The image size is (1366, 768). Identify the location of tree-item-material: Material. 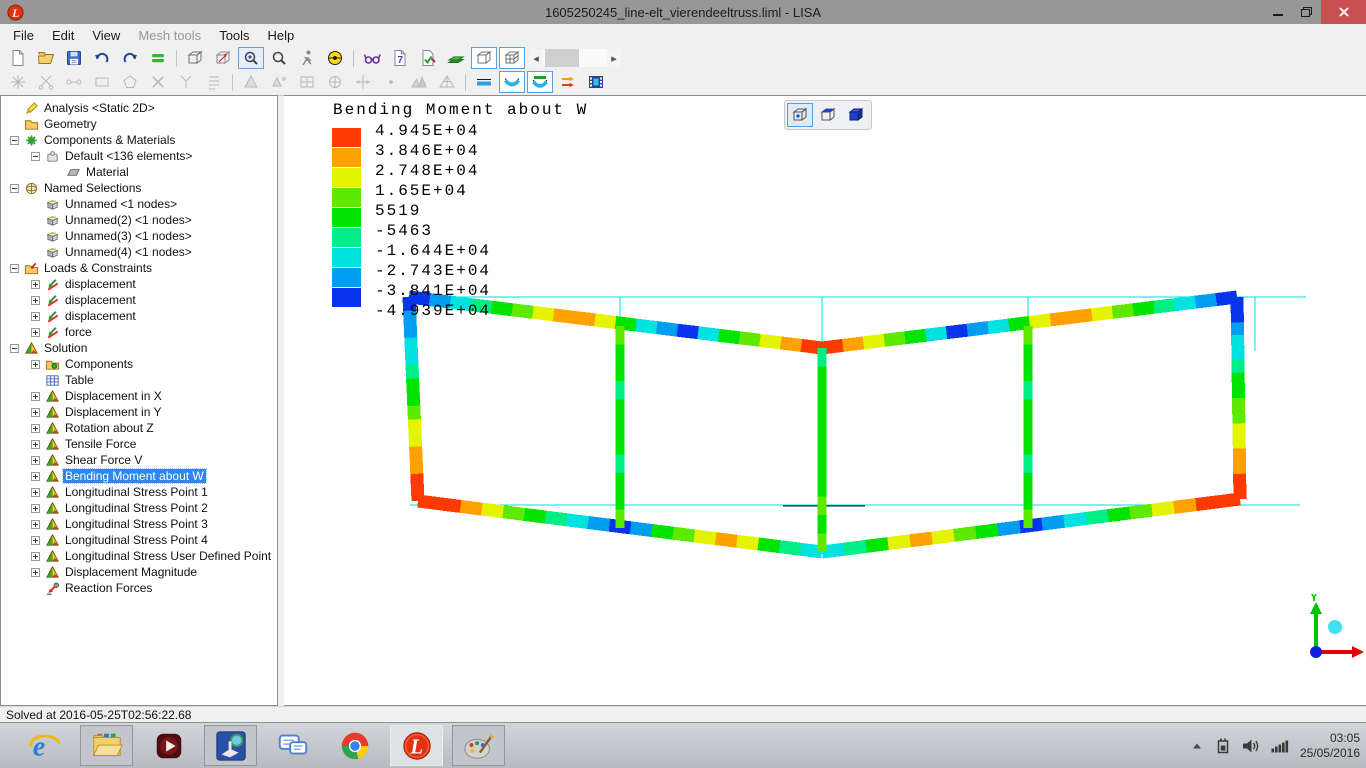
(91, 172).